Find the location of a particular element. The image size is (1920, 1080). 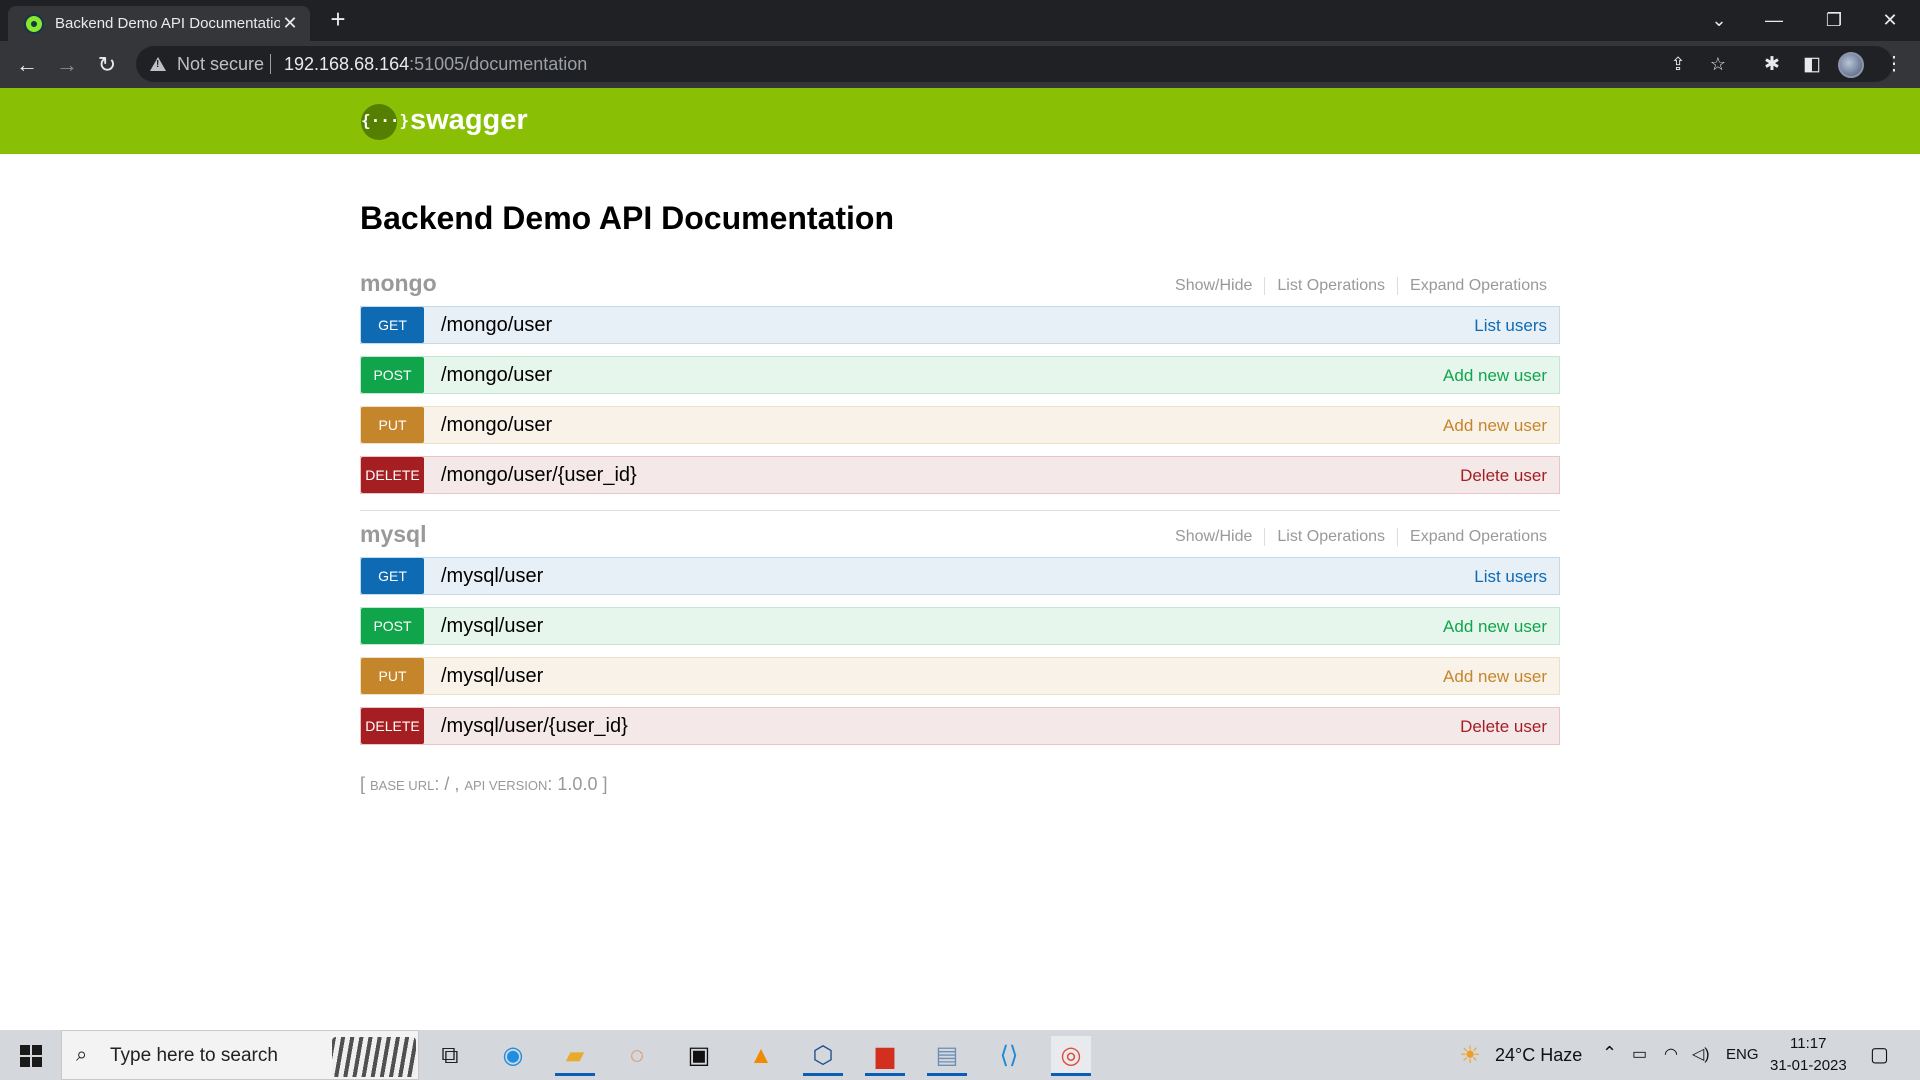

tab-search-chevron-icon: ⌄ is located at coordinates (1719, 20).